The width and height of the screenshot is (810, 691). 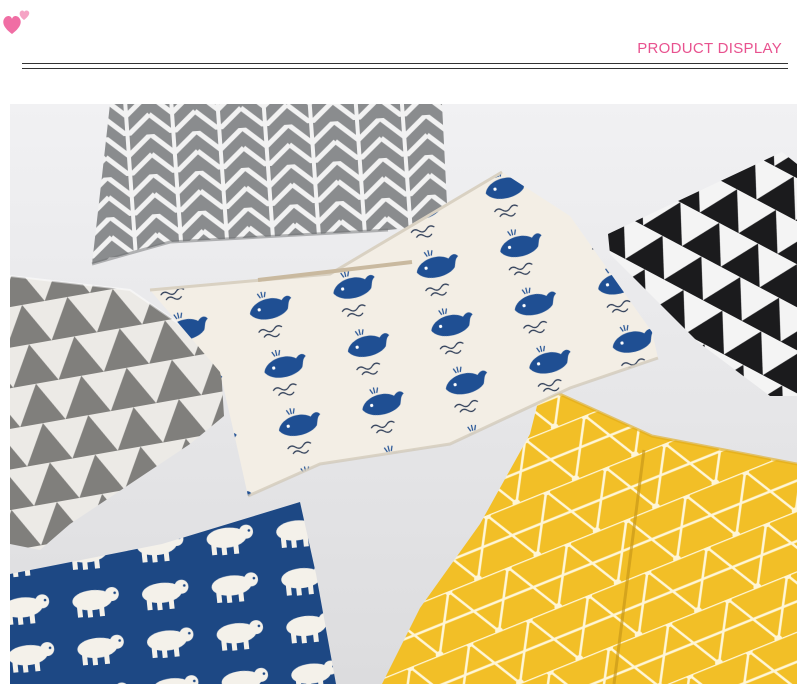 What do you see at coordinates (709, 48) in the screenshot?
I see `page-title: PRODUCT DISPLAY` at bounding box center [709, 48].